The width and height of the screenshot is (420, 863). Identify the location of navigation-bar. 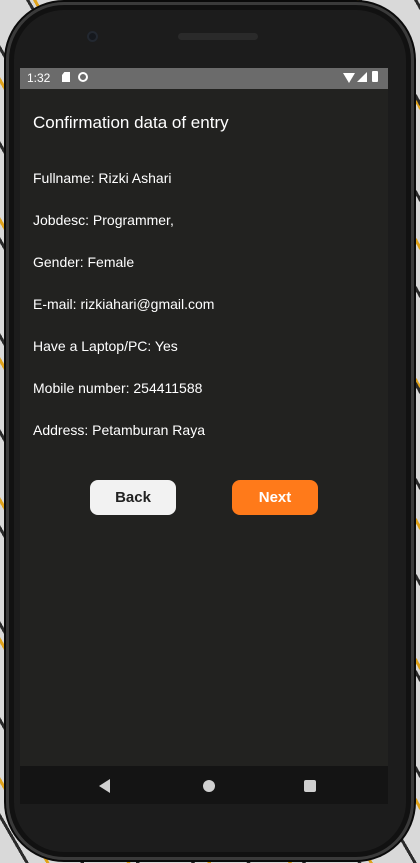
(204, 785).